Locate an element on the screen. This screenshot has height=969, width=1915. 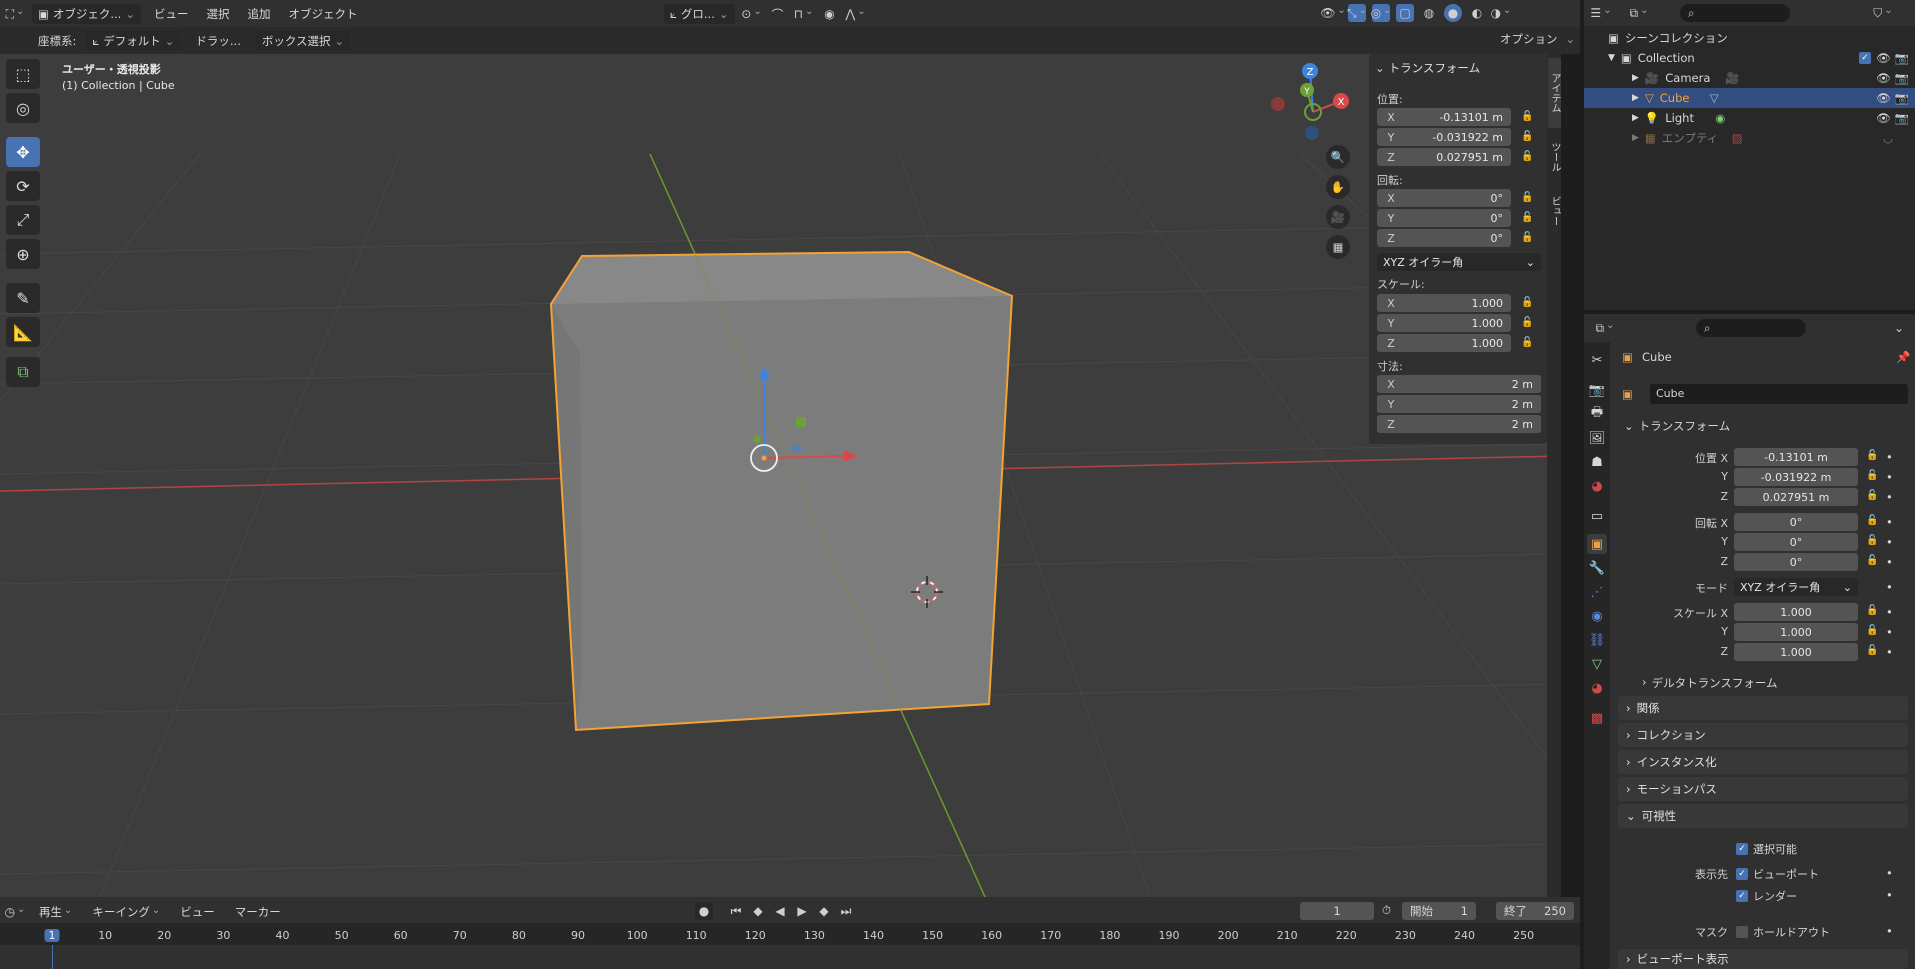
dimension-z-field: Z 2 m is located at coordinates (1459, 424).